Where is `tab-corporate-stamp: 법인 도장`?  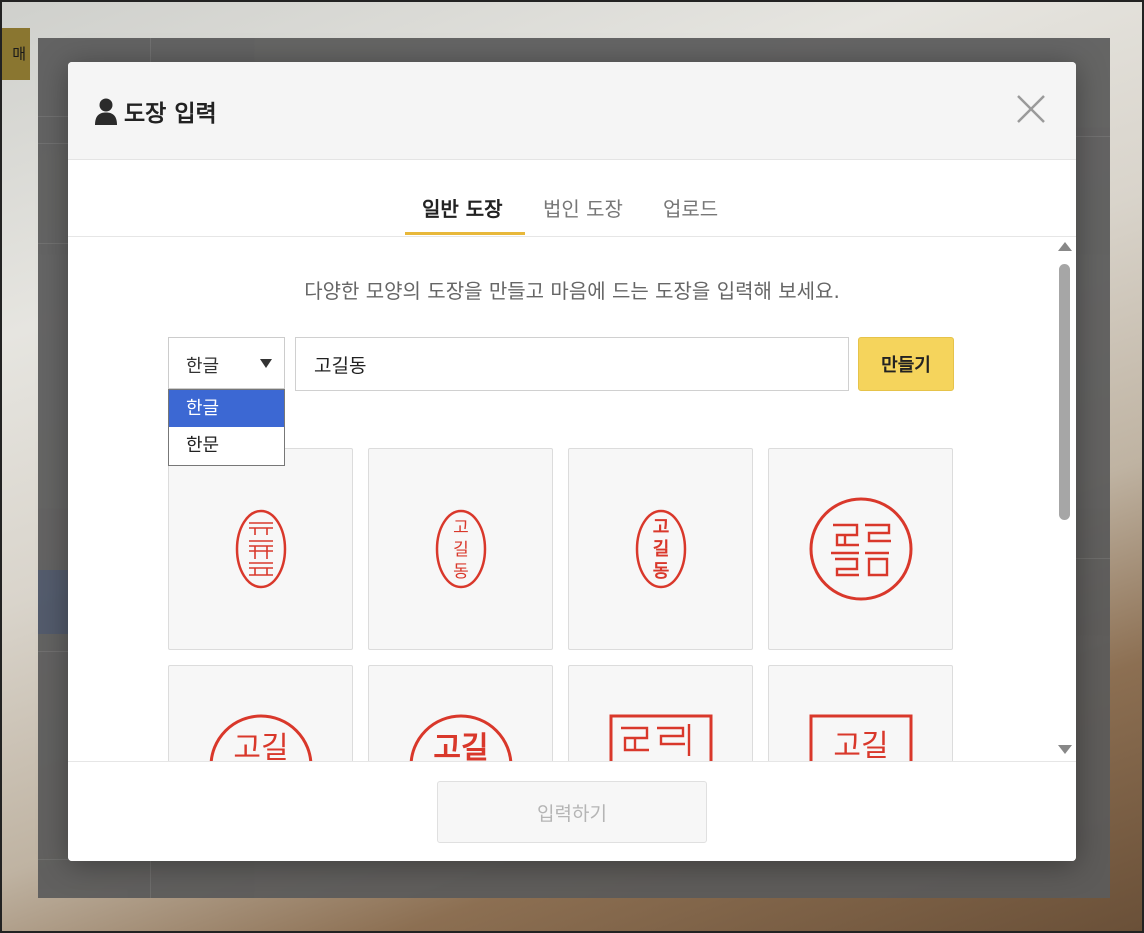 tab-corporate-stamp: 법인 도장 is located at coordinates (583, 207).